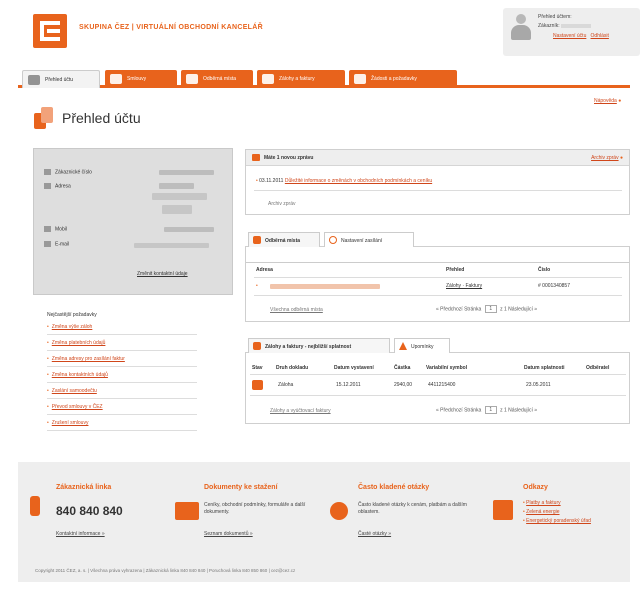 This screenshot has height=590, width=640. What do you see at coordinates (300, 411) in the screenshot?
I see `all-invoices-link: Zálohy a vyúčtovací faktury` at bounding box center [300, 411].